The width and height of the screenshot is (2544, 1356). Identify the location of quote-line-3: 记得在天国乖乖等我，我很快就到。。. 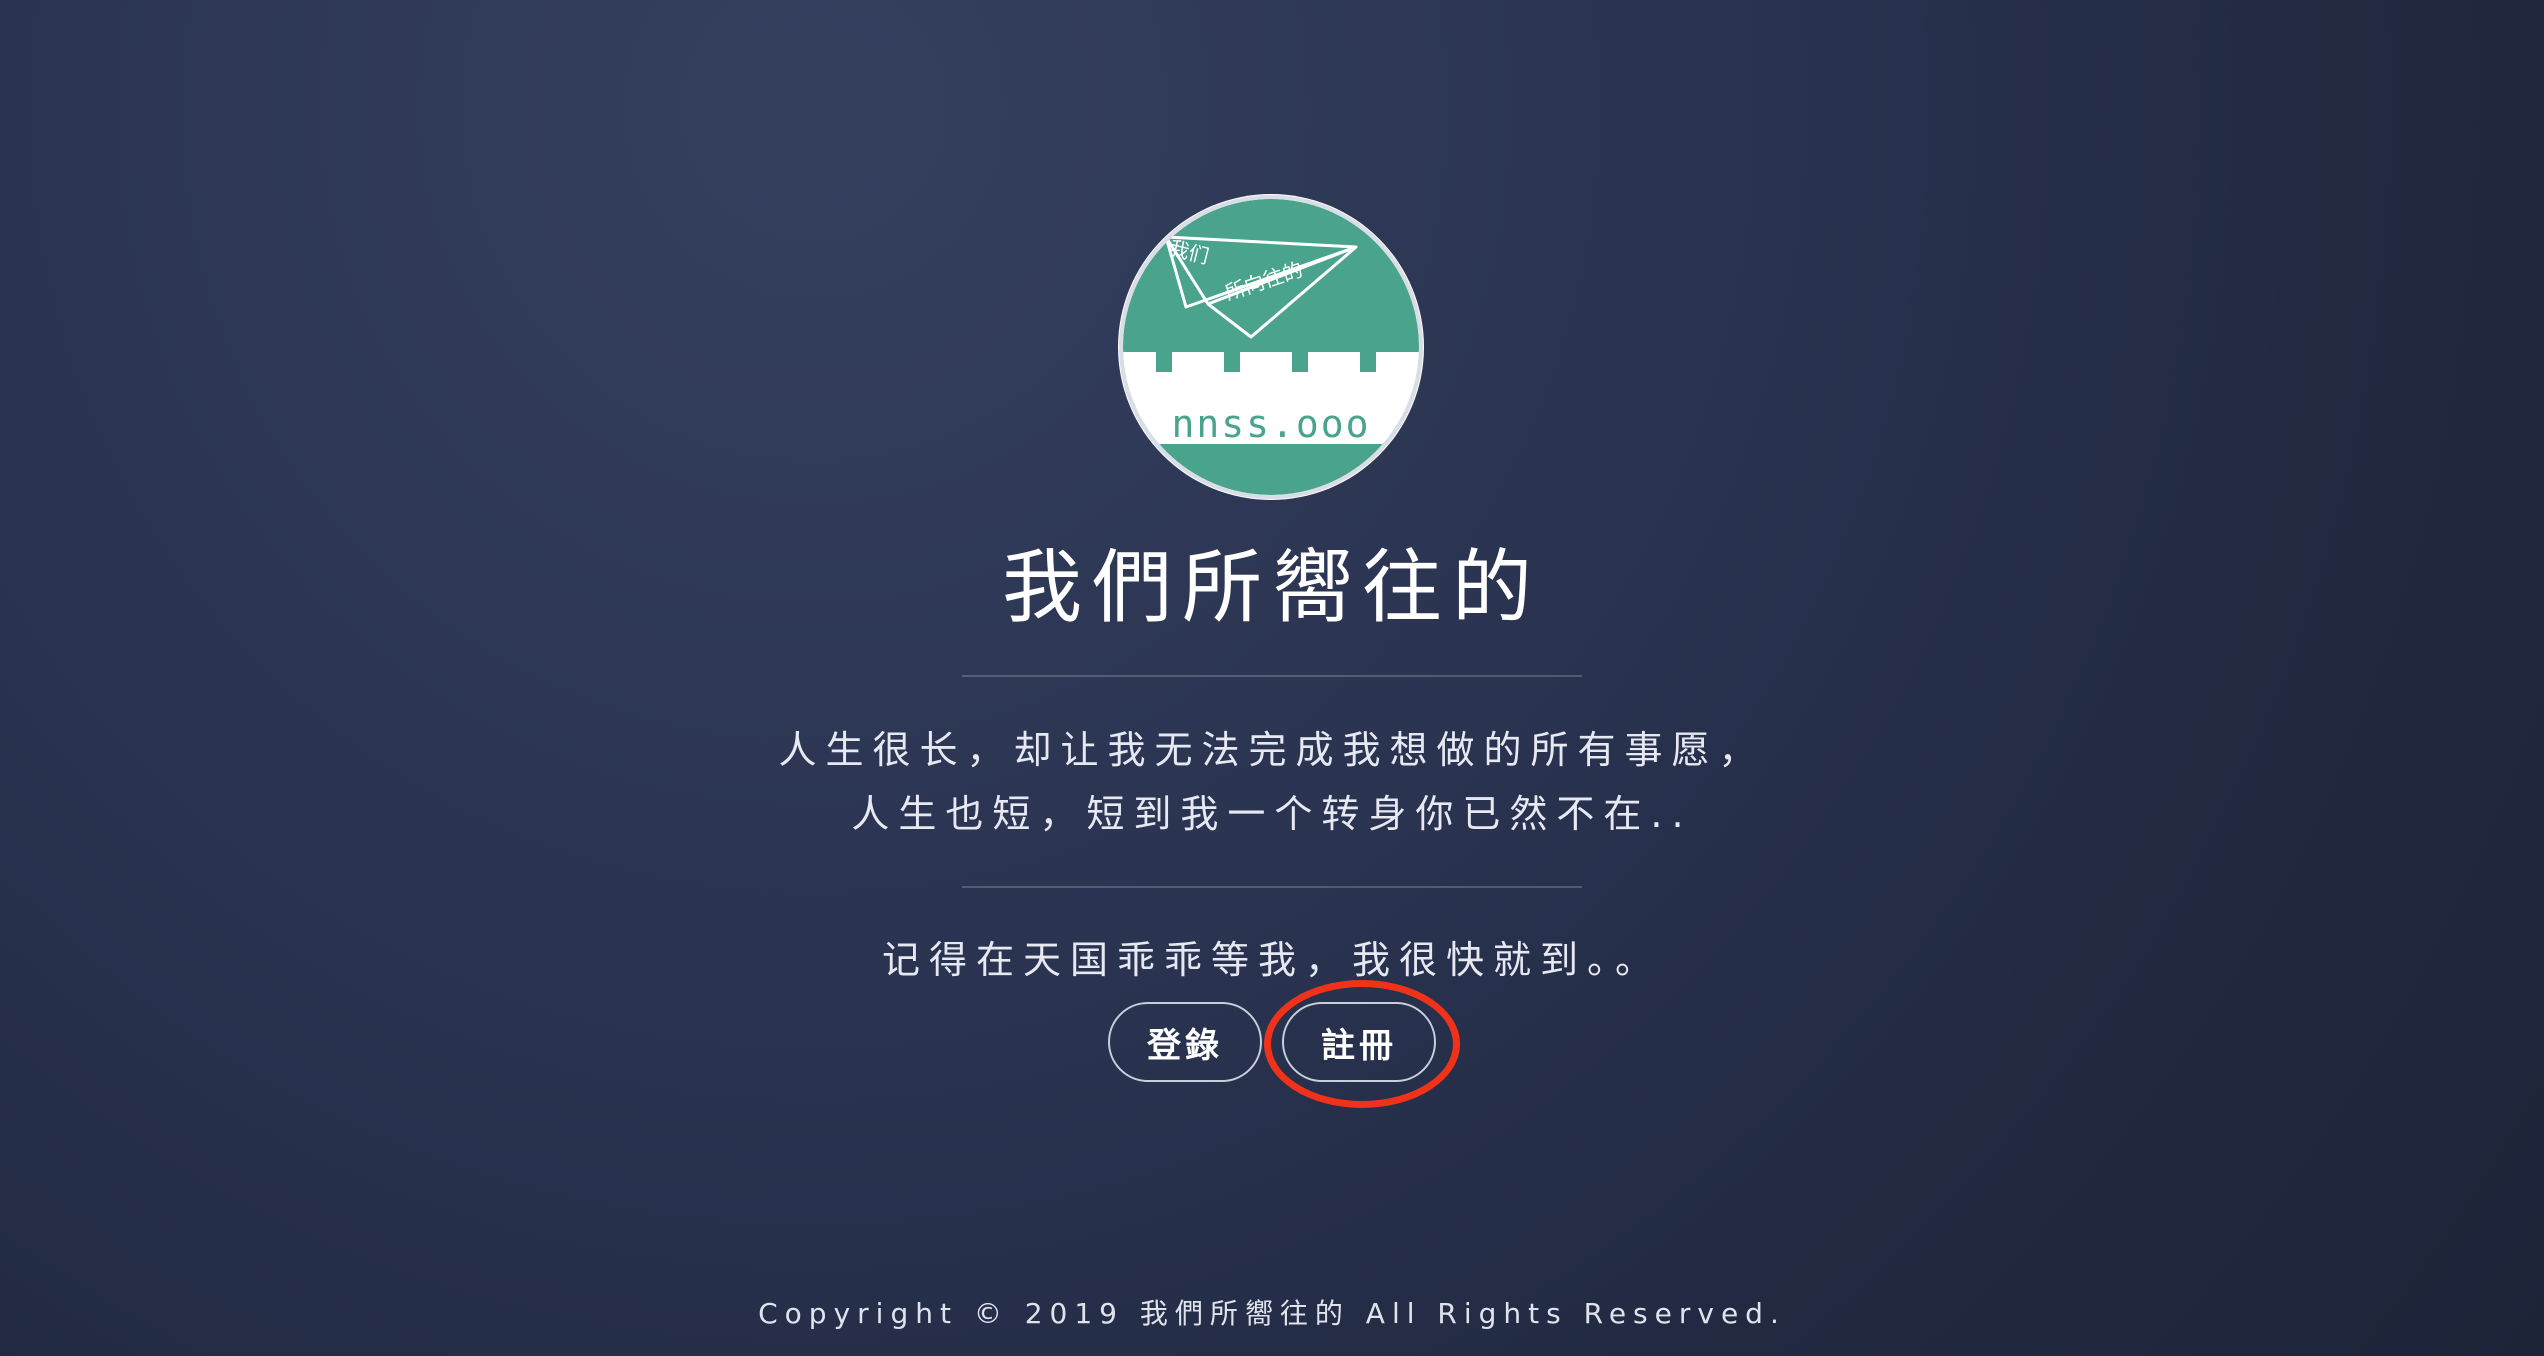
(1271, 960).